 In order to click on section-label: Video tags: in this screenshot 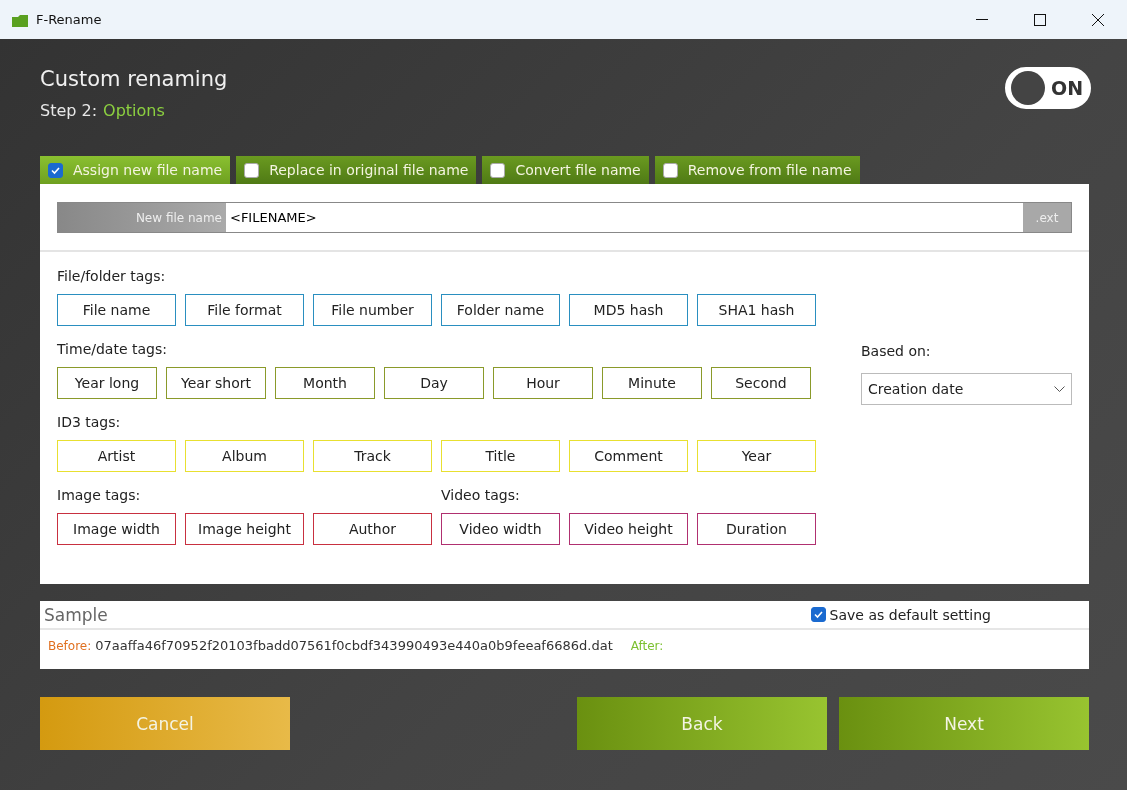, I will do `click(481, 496)`.